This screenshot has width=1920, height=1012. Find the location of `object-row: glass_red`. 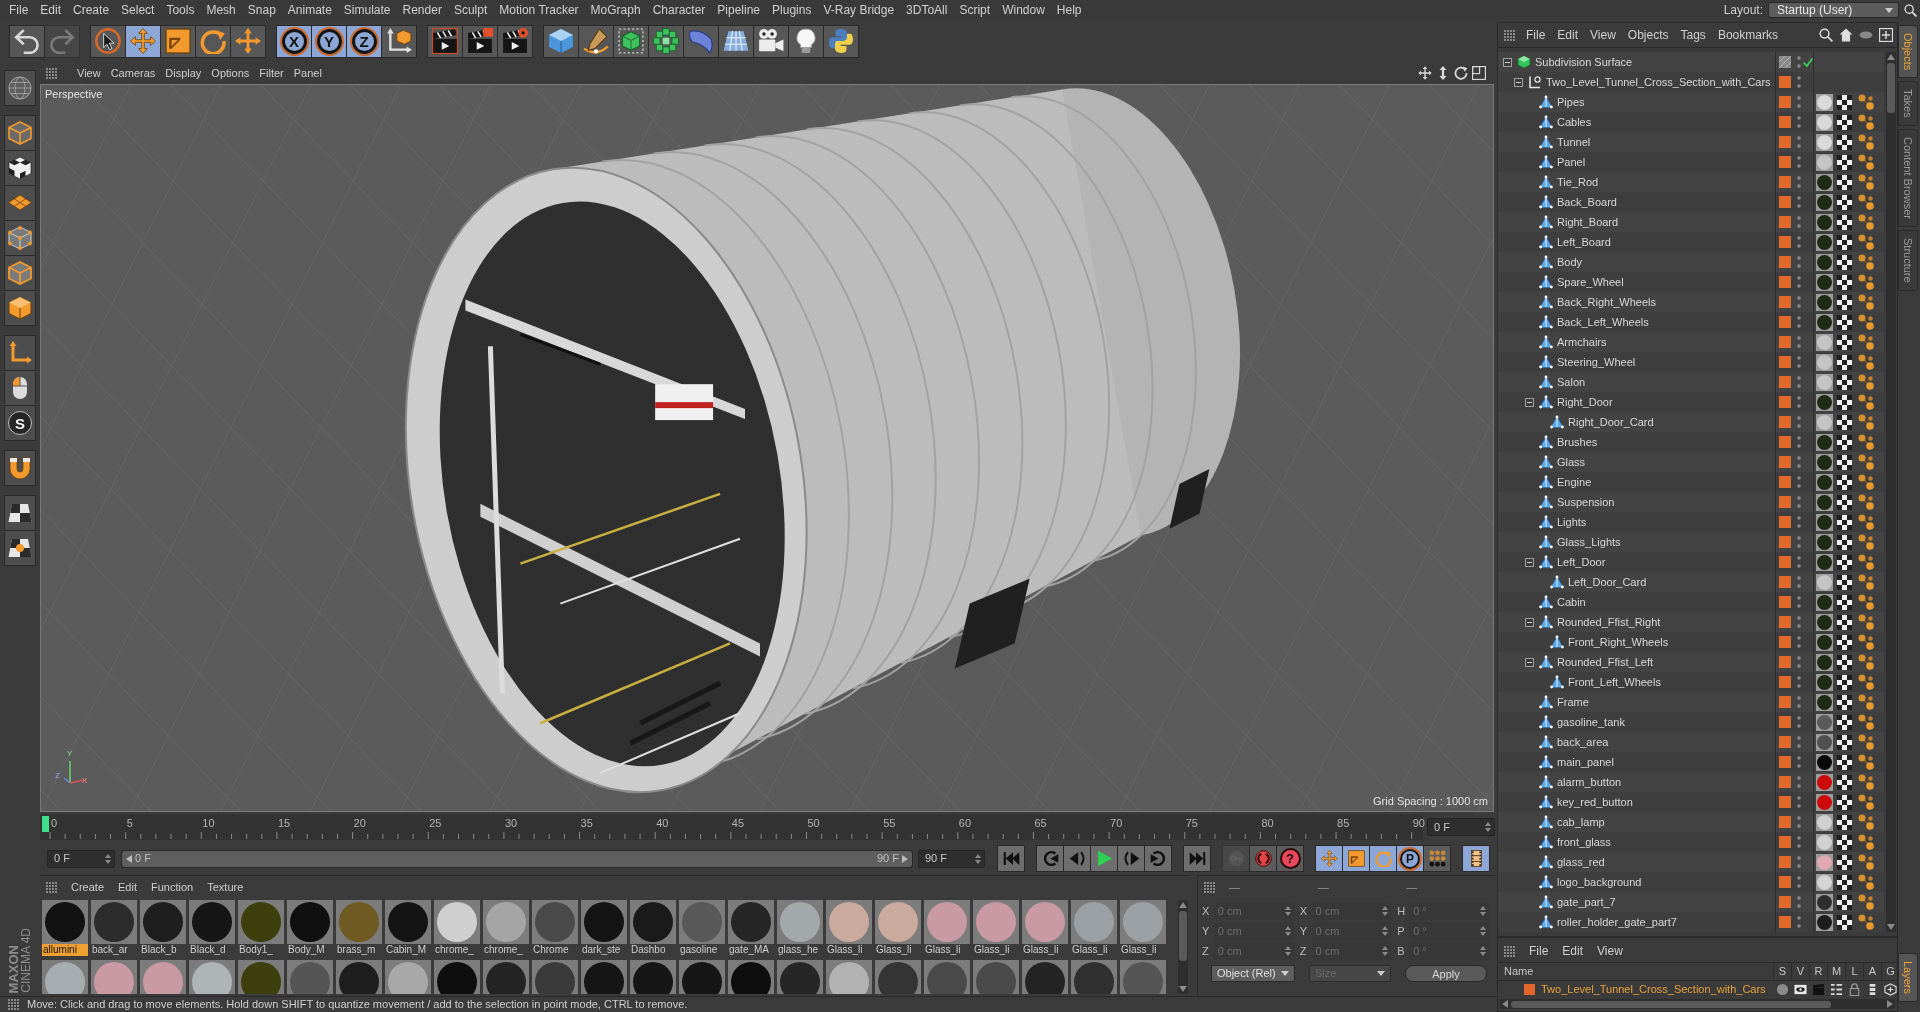

object-row: glass_red is located at coordinates (1691, 862).